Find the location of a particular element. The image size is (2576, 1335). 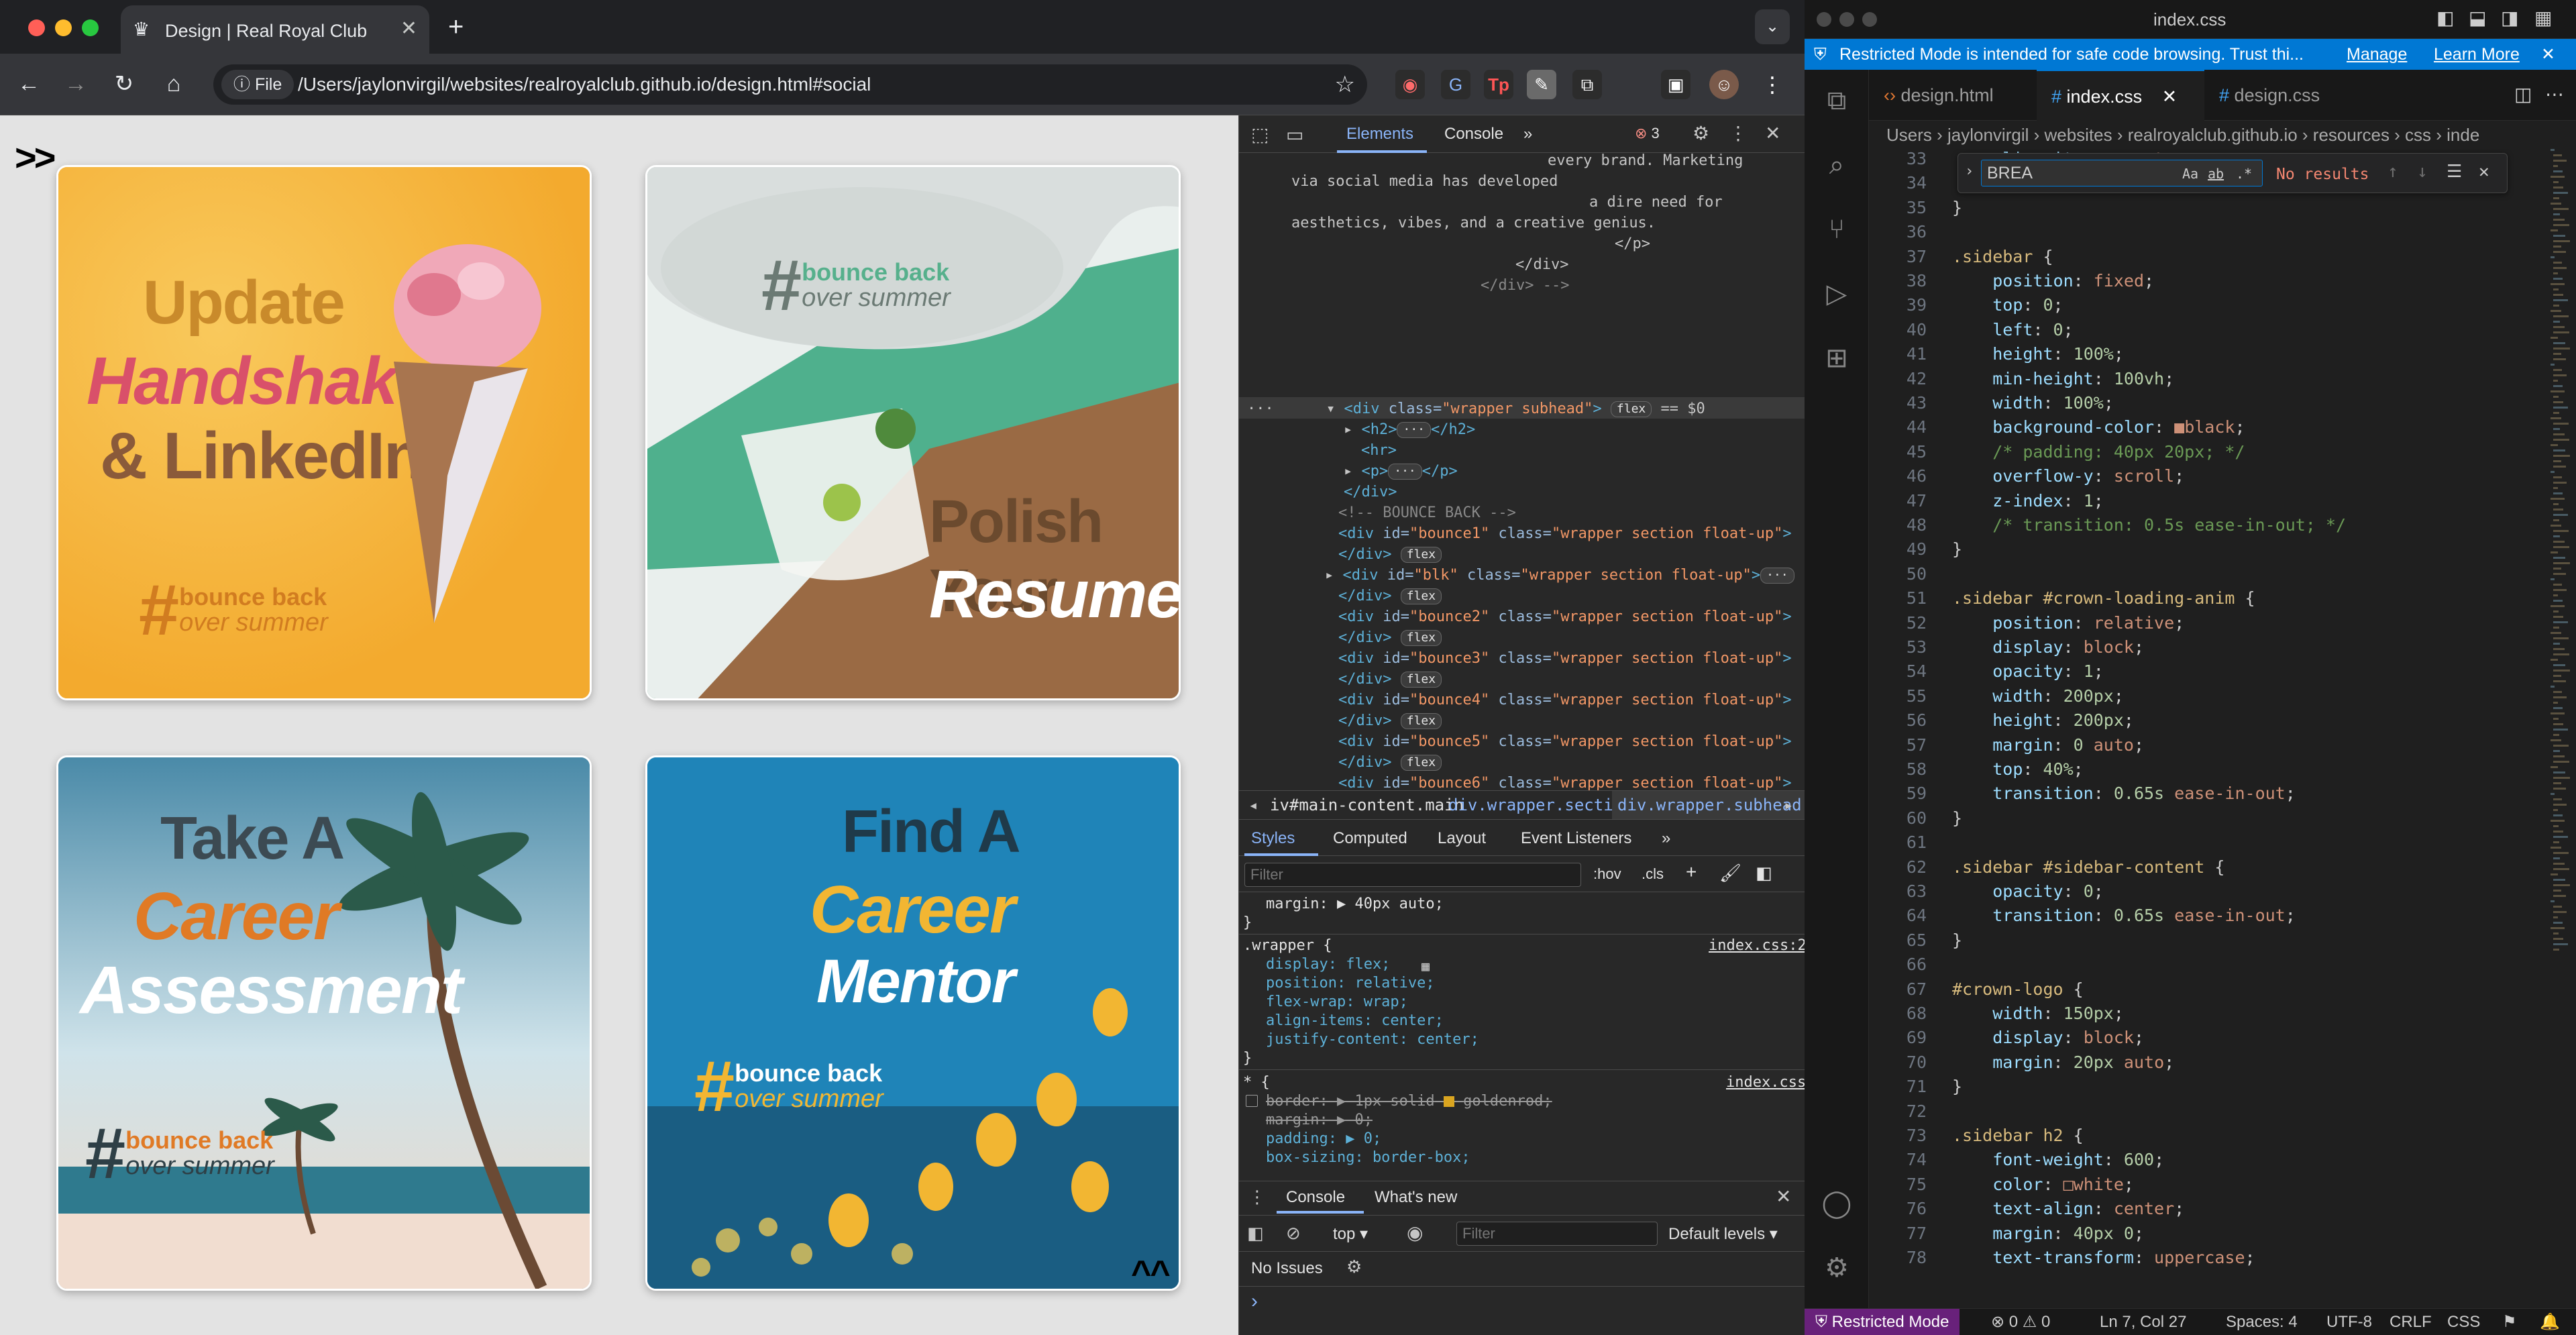

source-control-icon: ⑂ is located at coordinates (1836, 229).